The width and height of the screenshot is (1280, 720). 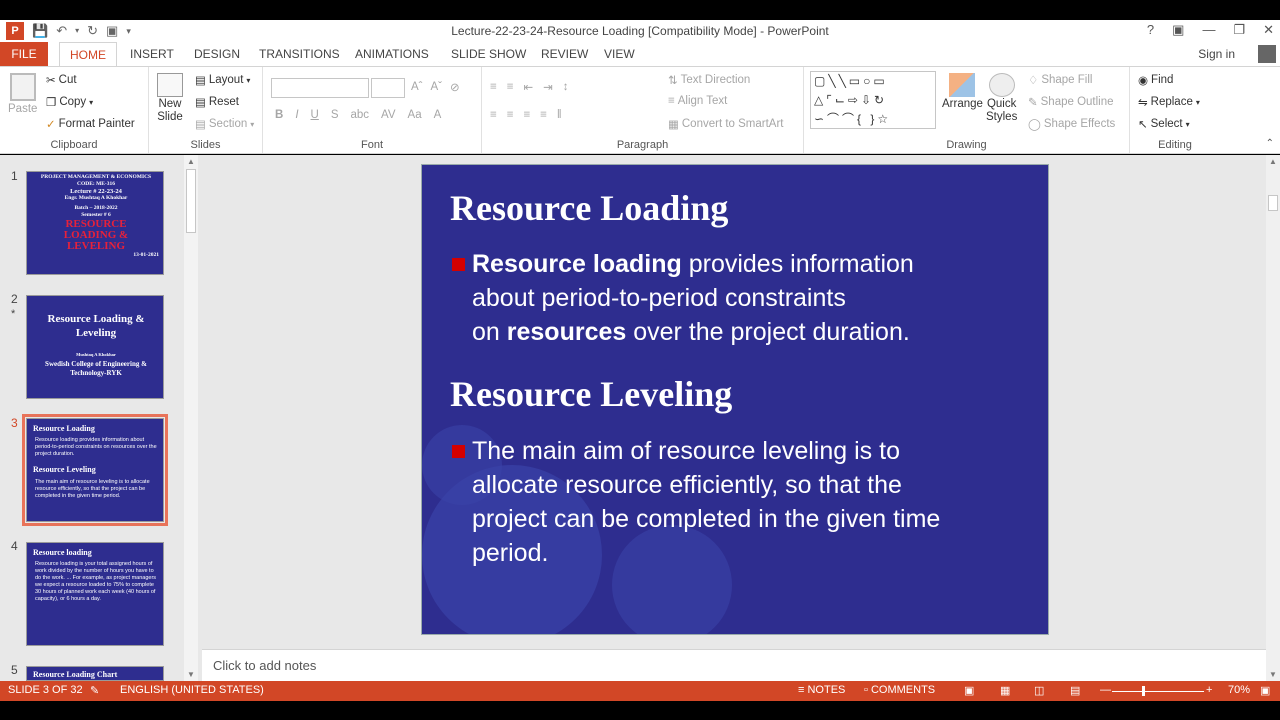 I want to click on zoom-slider-thumb, so click(x=1143, y=691).